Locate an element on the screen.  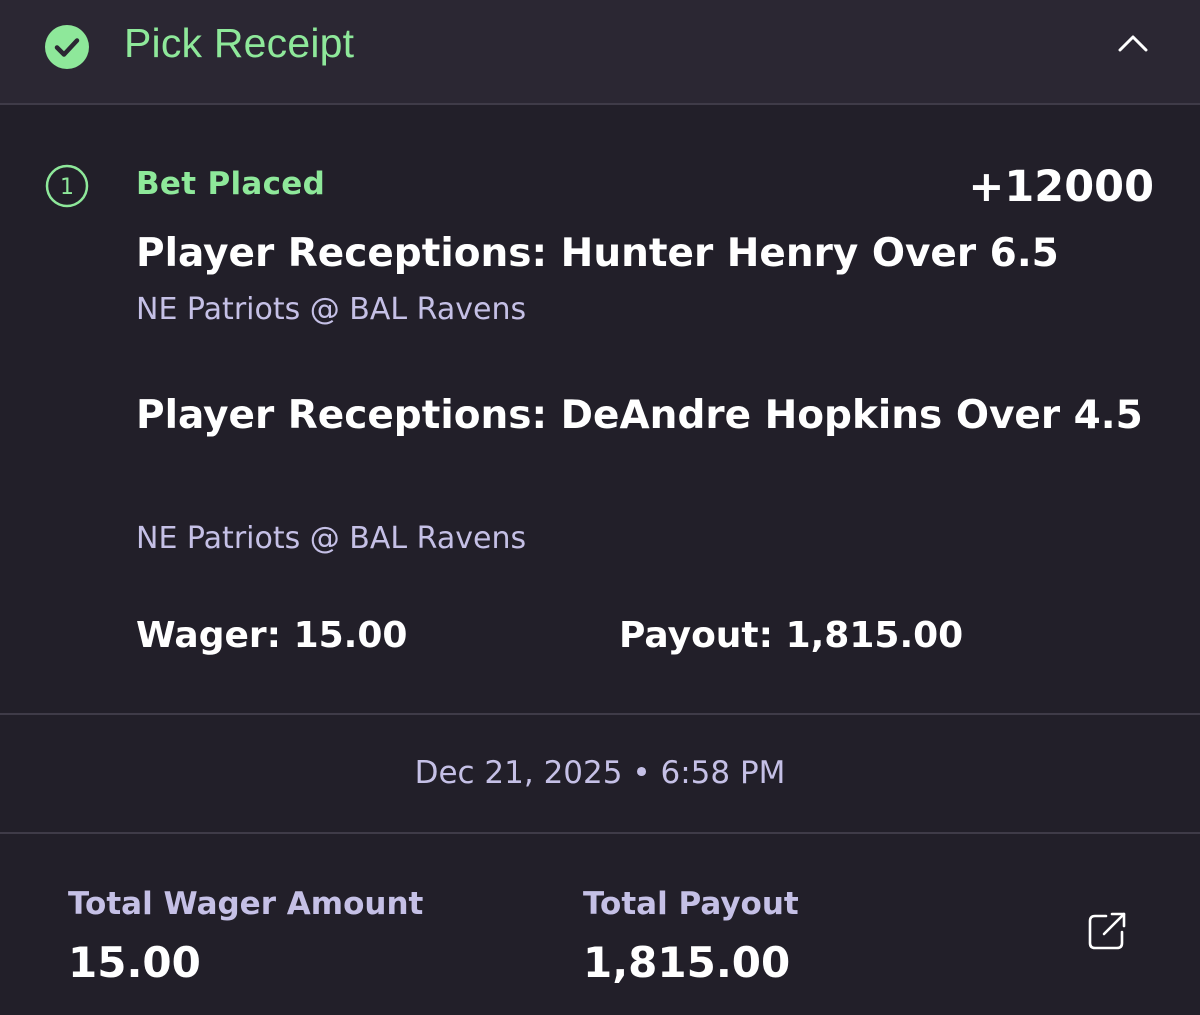
chevron-up-icon is located at coordinates (1133, 43).